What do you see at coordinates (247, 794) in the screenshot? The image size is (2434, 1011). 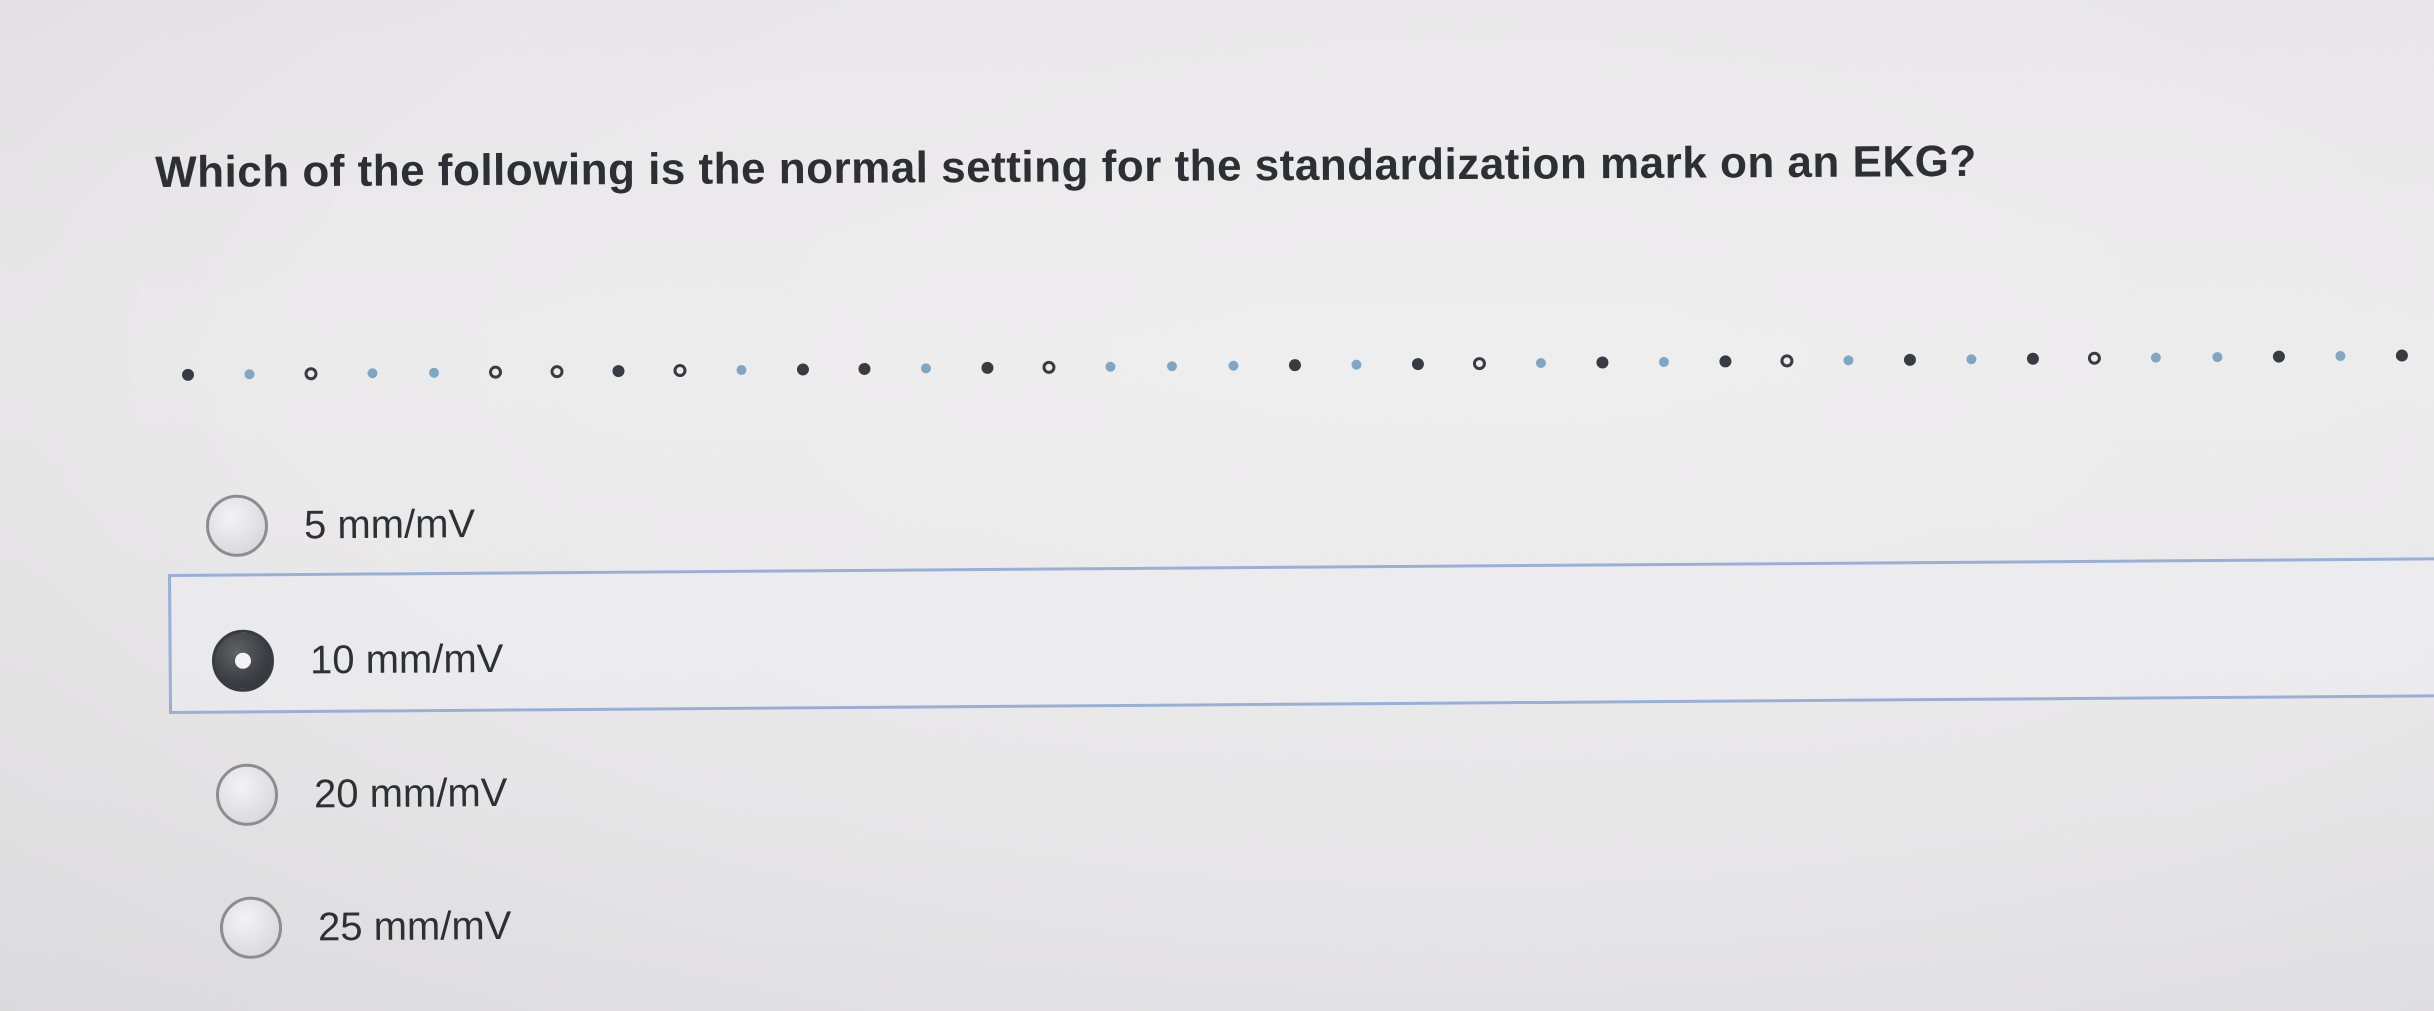 I see `radio-button-20-mm-mv` at bounding box center [247, 794].